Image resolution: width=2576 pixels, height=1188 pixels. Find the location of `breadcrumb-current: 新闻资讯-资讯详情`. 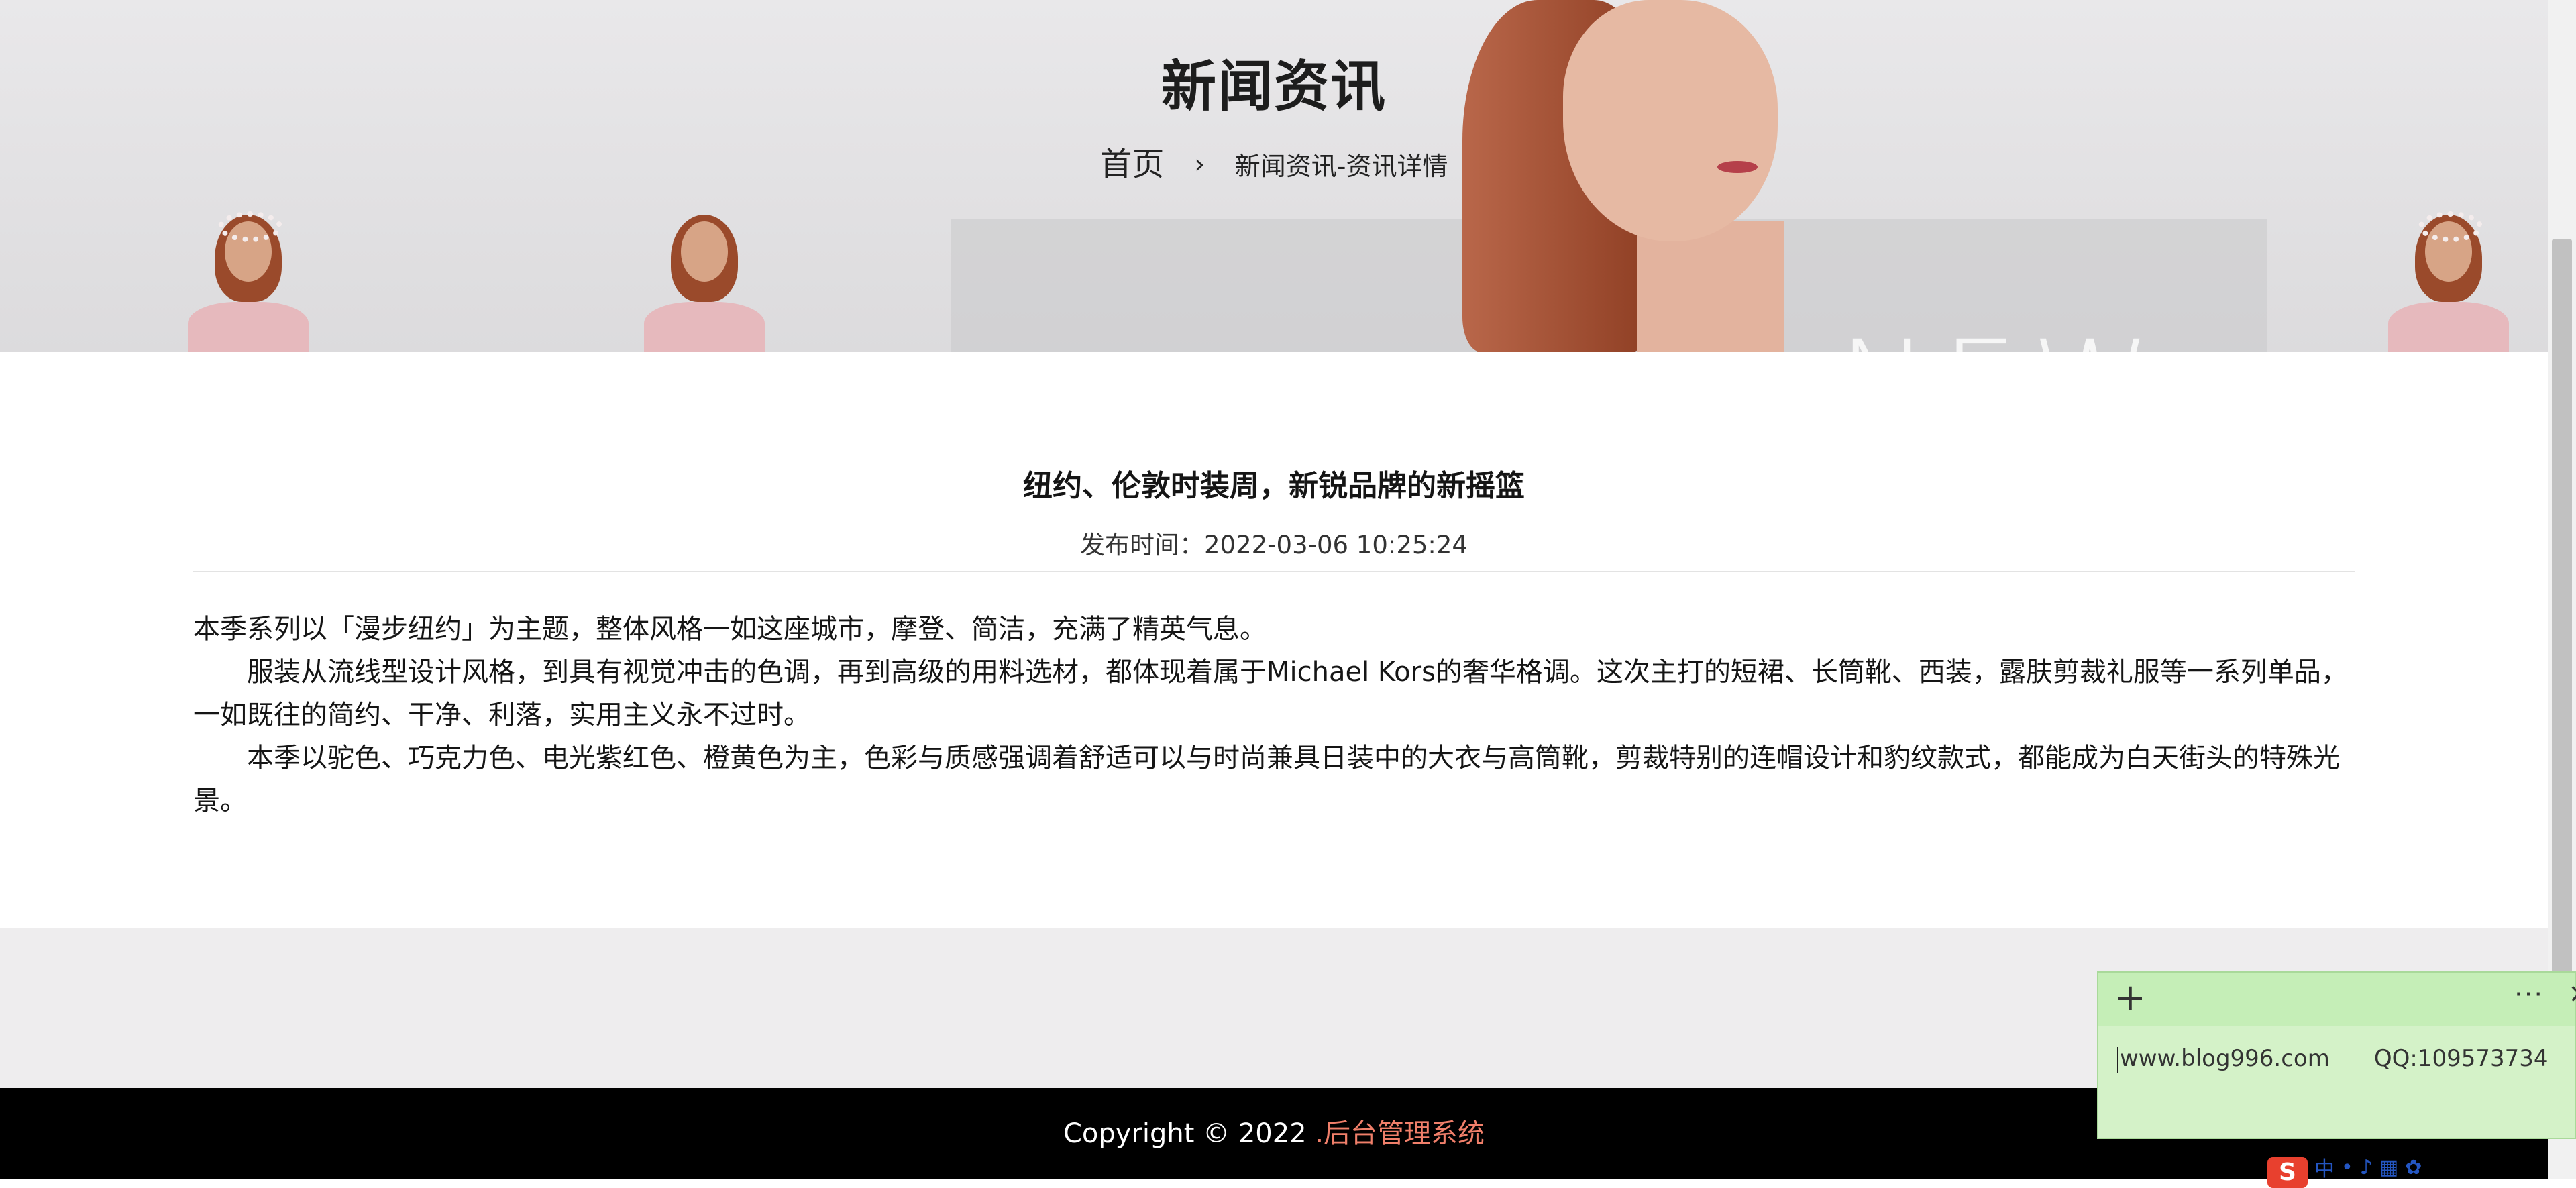

breadcrumb-current: 新闻资讯-资讯详情 is located at coordinates (1341, 166).